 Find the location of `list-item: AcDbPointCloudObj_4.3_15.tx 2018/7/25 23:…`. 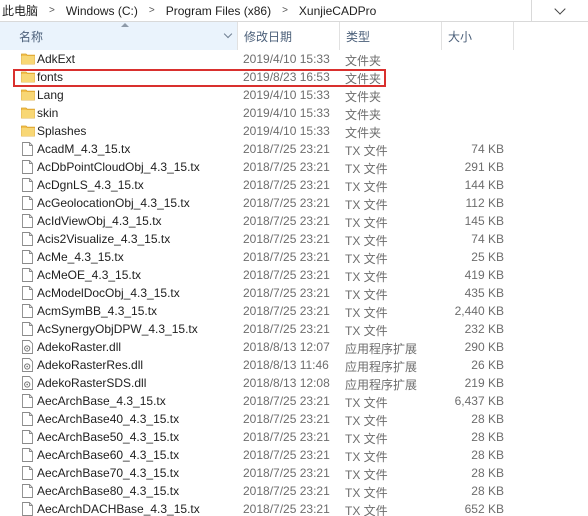

list-item: AcDbPointCloudObj_4.3_15.tx 2018/7/25 23:… is located at coordinates (294, 167).